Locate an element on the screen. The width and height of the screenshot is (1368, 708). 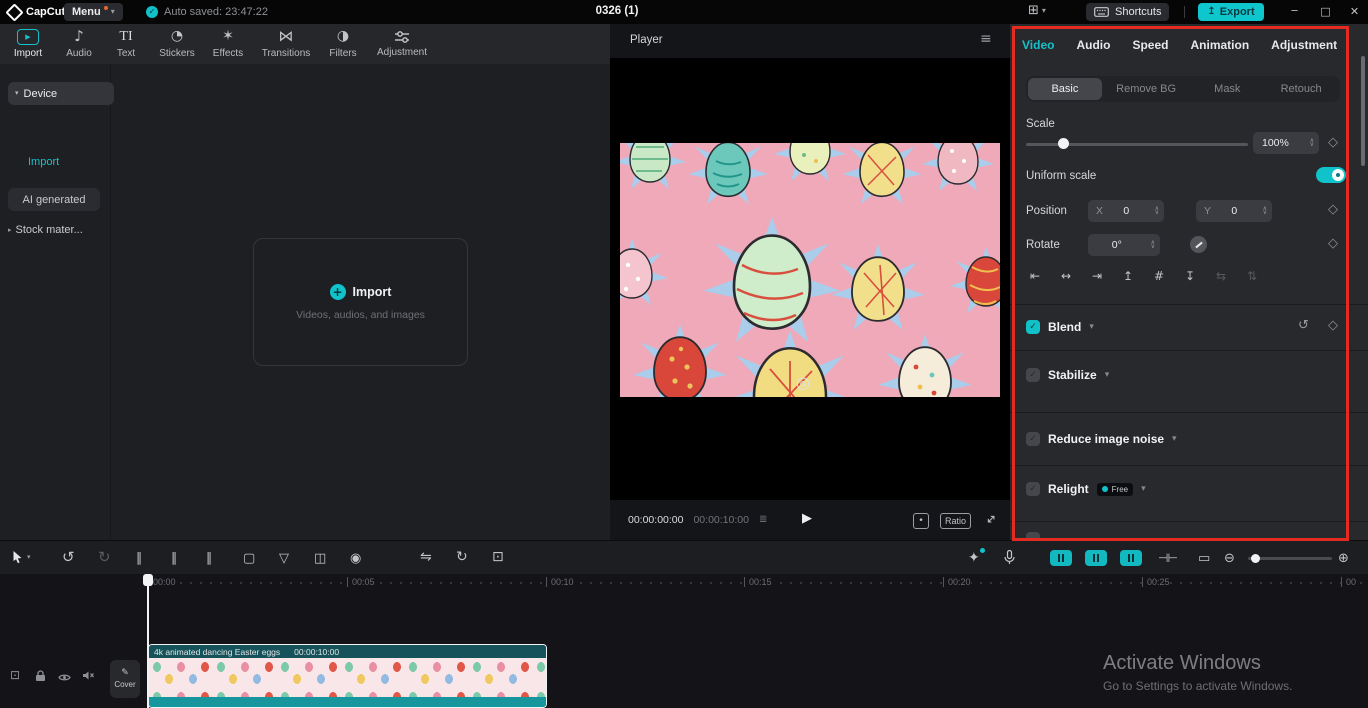
blend-keyframe-icon: ◇ is located at coordinates (1333, 325).